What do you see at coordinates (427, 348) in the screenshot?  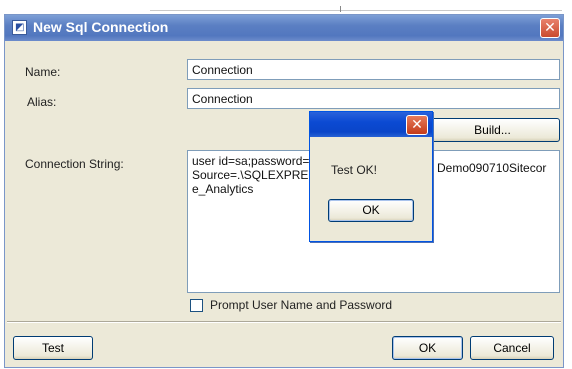 I see `ok-button: OK` at bounding box center [427, 348].